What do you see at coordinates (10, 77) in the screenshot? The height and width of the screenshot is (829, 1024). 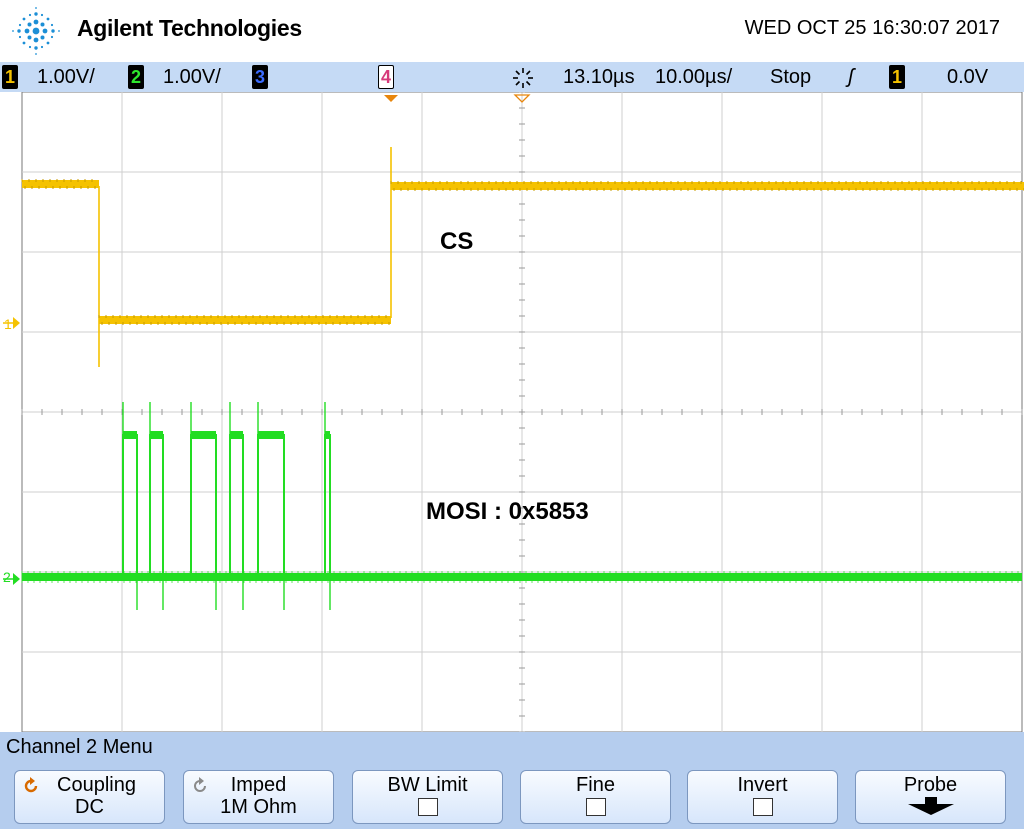 I see `channel-1-indicator: 1` at bounding box center [10, 77].